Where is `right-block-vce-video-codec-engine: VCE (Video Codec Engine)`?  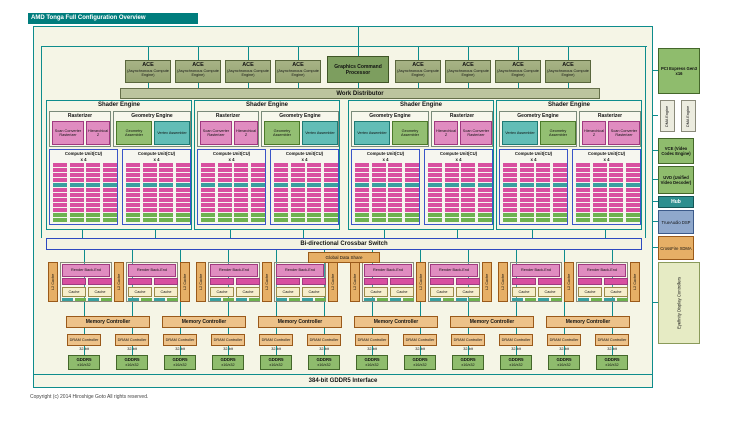
right-block-vce-video-codec-engine: VCE (Video Codec Engine) is located at coordinates (676, 151).